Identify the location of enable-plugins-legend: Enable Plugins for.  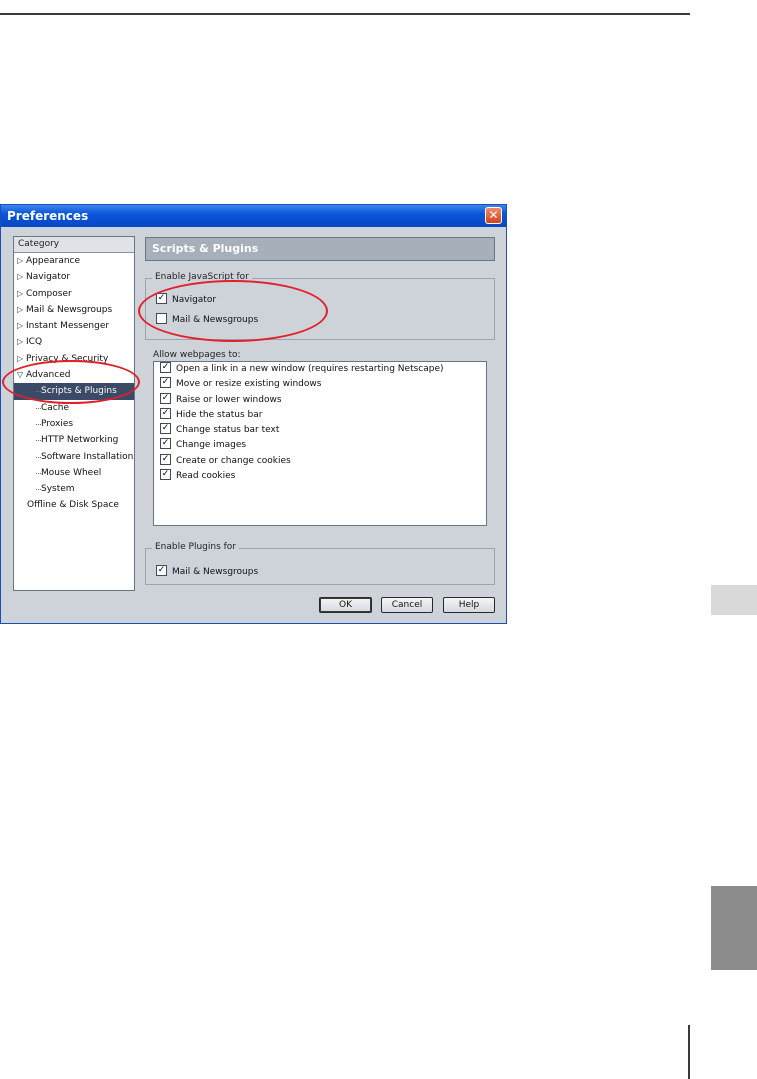
(195, 547).